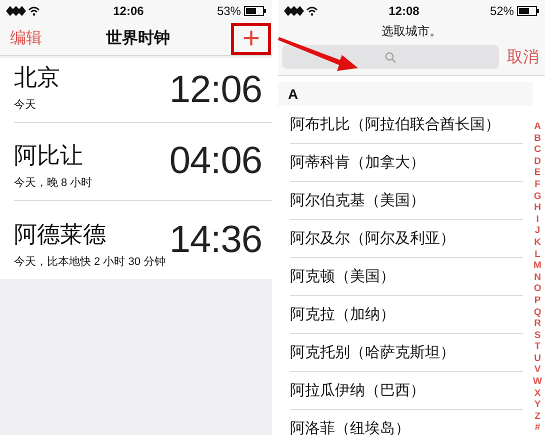  What do you see at coordinates (537, 428) in the screenshot?
I see `index-letter: #` at bounding box center [537, 428].